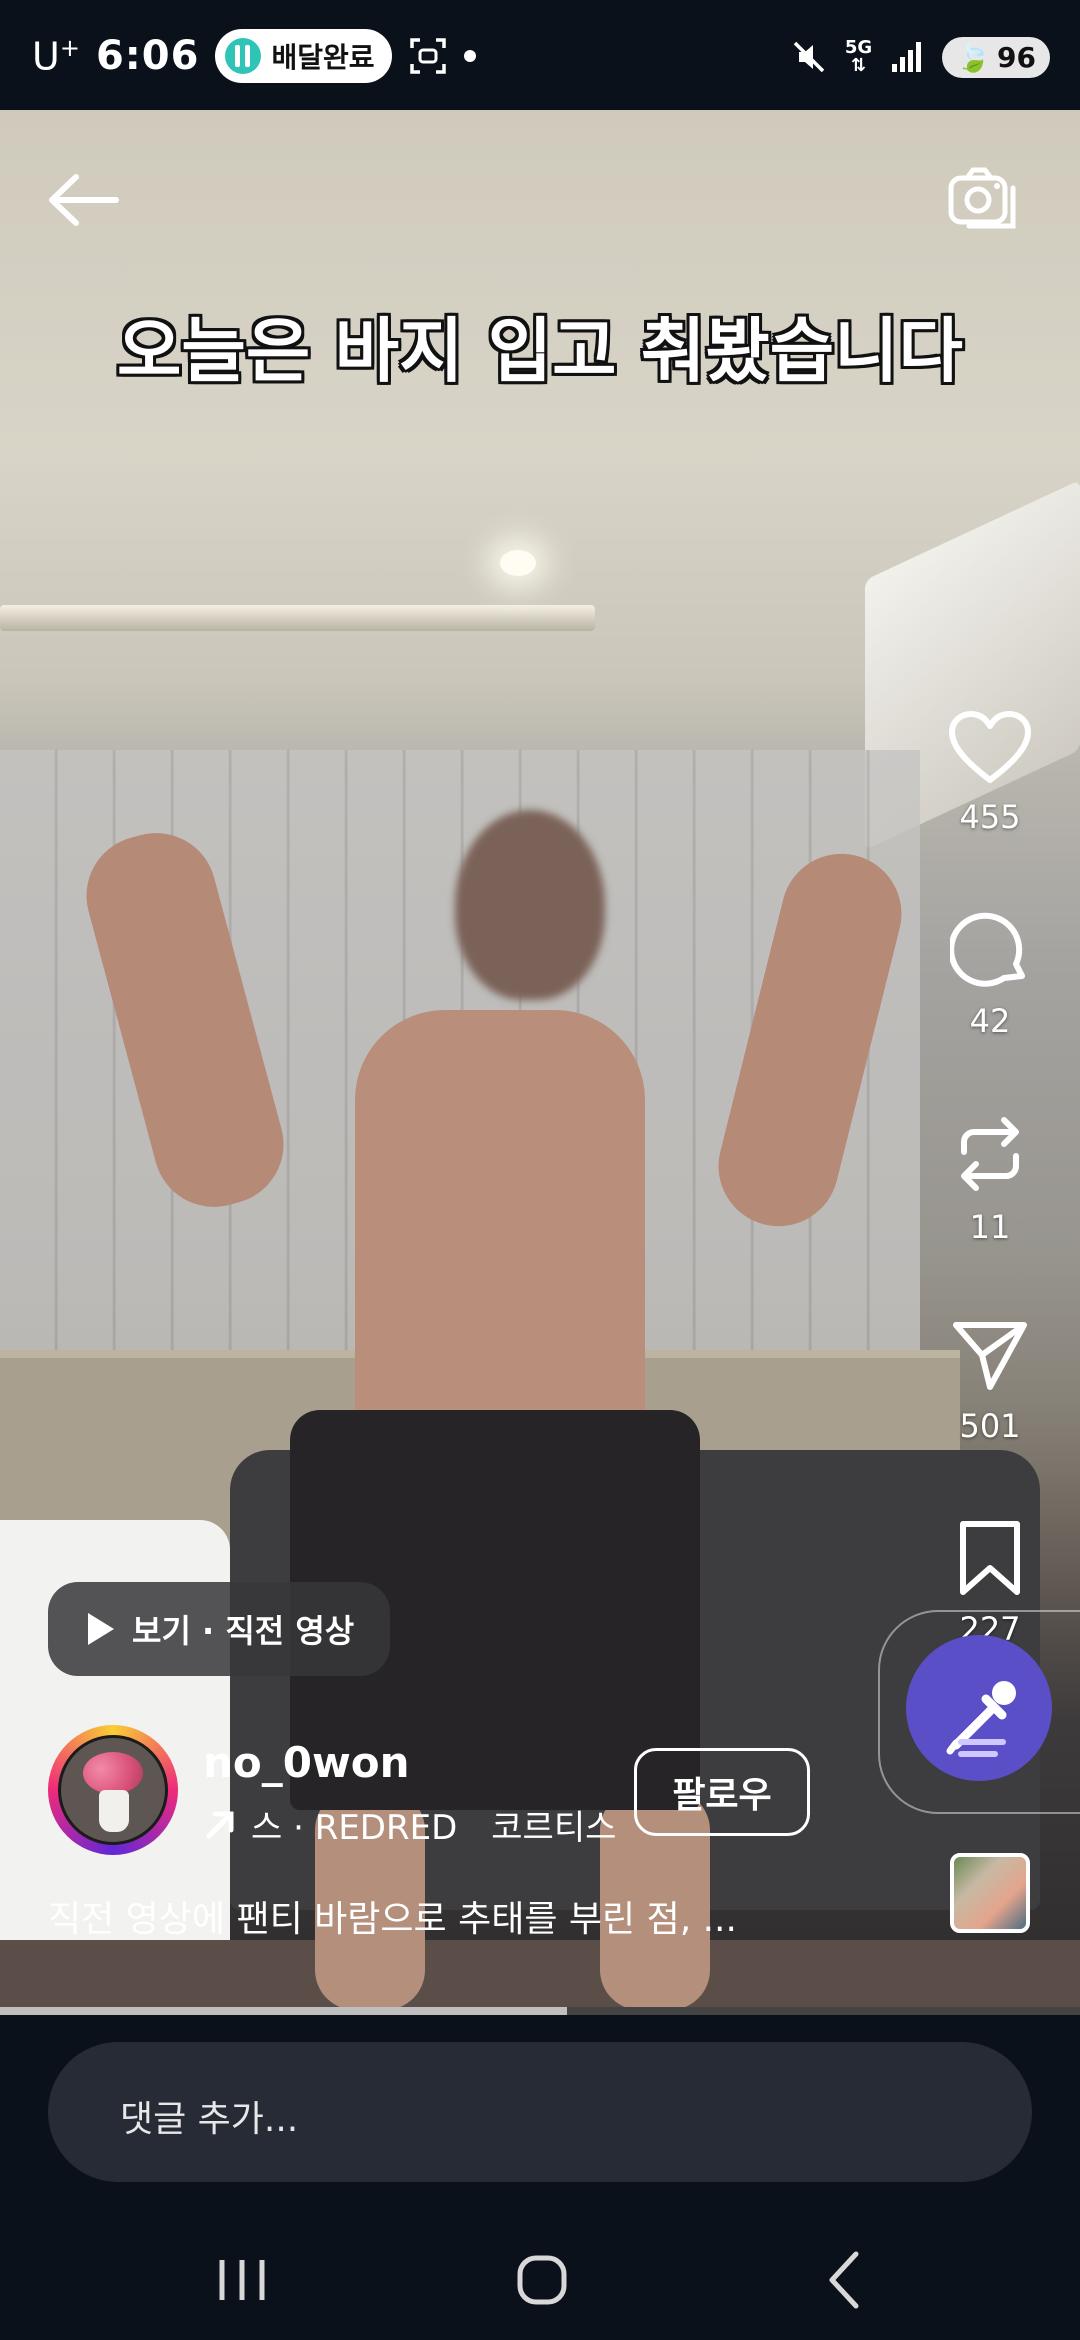 Image resolution: width=1080 pixels, height=2340 pixels. What do you see at coordinates (809, 57) in the screenshot?
I see `mute-icon` at bounding box center [809, 57].